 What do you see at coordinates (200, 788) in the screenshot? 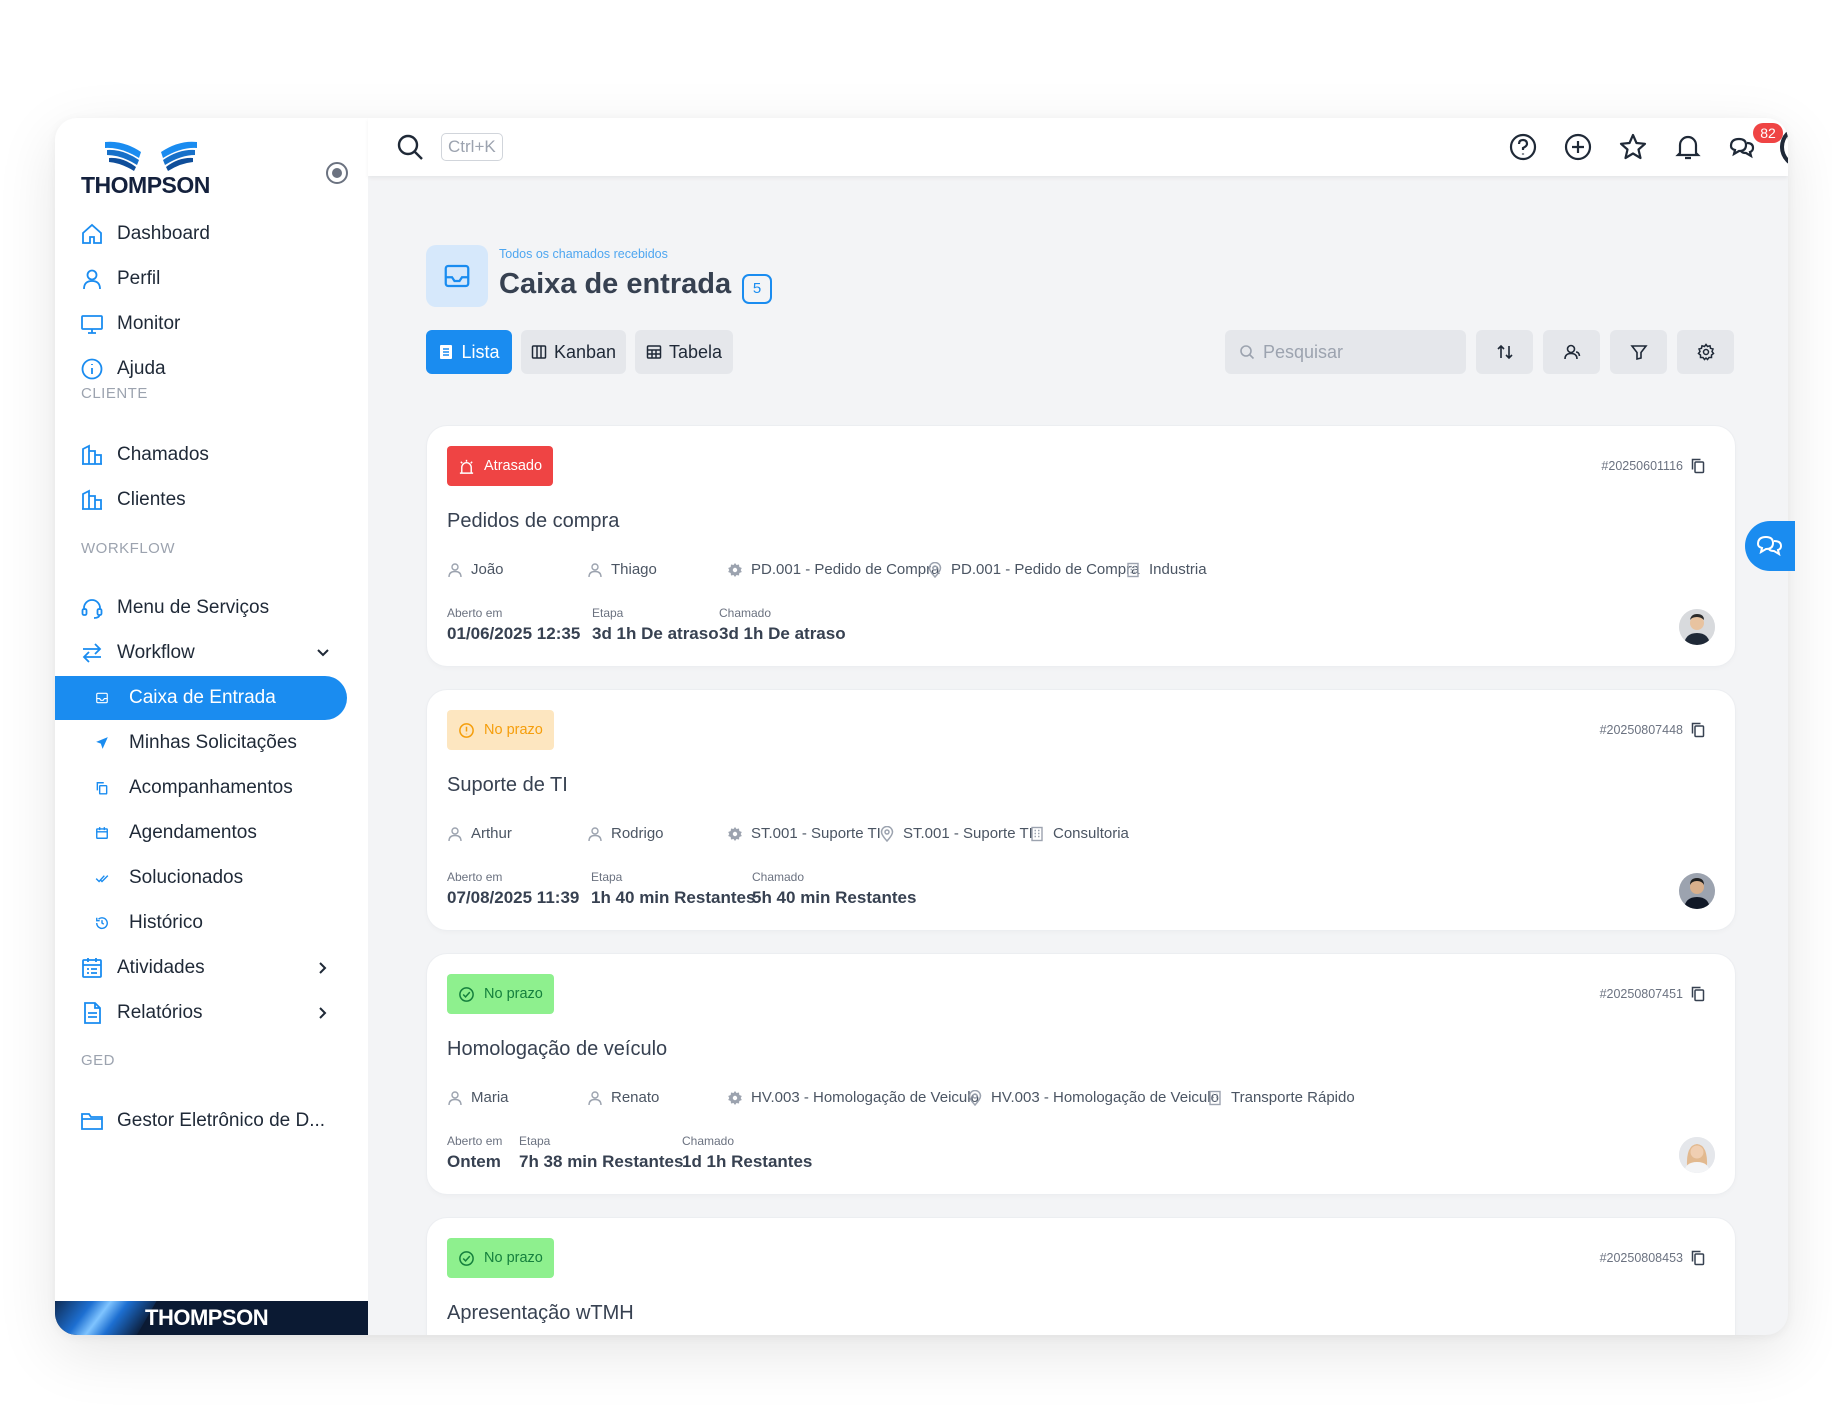
I see `sidebar-item-acompanhamentos: Acompanhamentos` at bounding box center [200, 788].